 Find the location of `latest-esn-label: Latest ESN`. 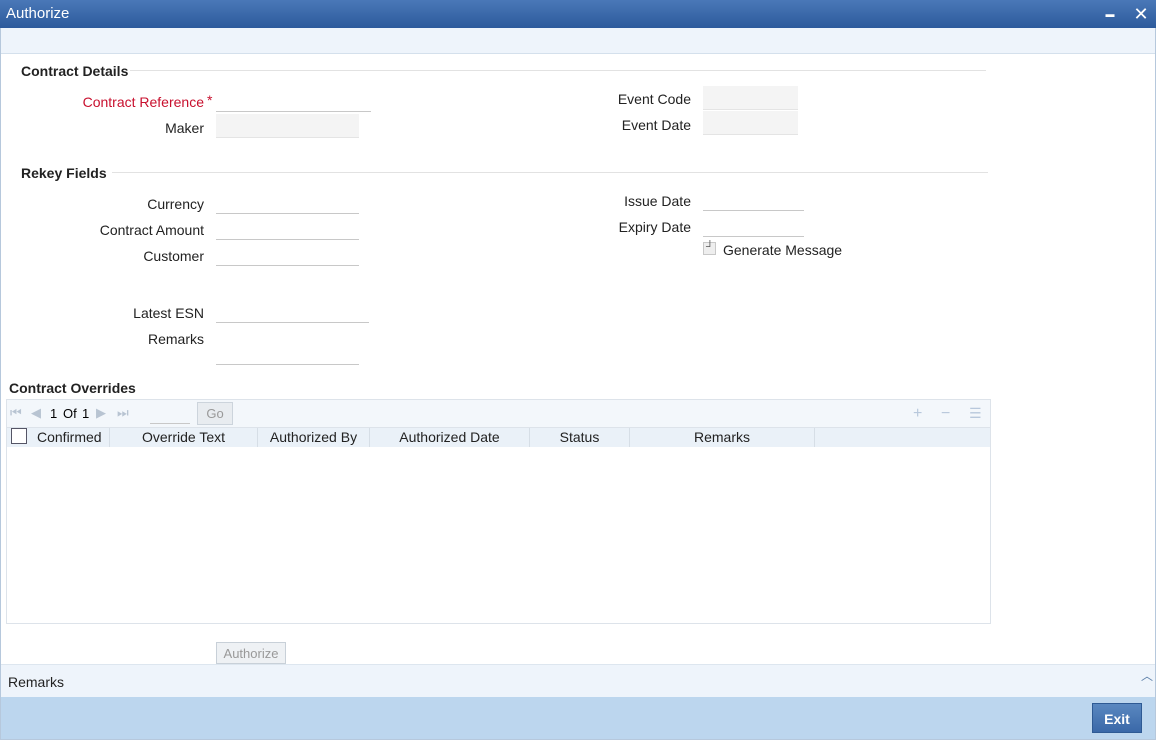

latest-esn-label: Latest ESN is located at coordinates (168, 313).